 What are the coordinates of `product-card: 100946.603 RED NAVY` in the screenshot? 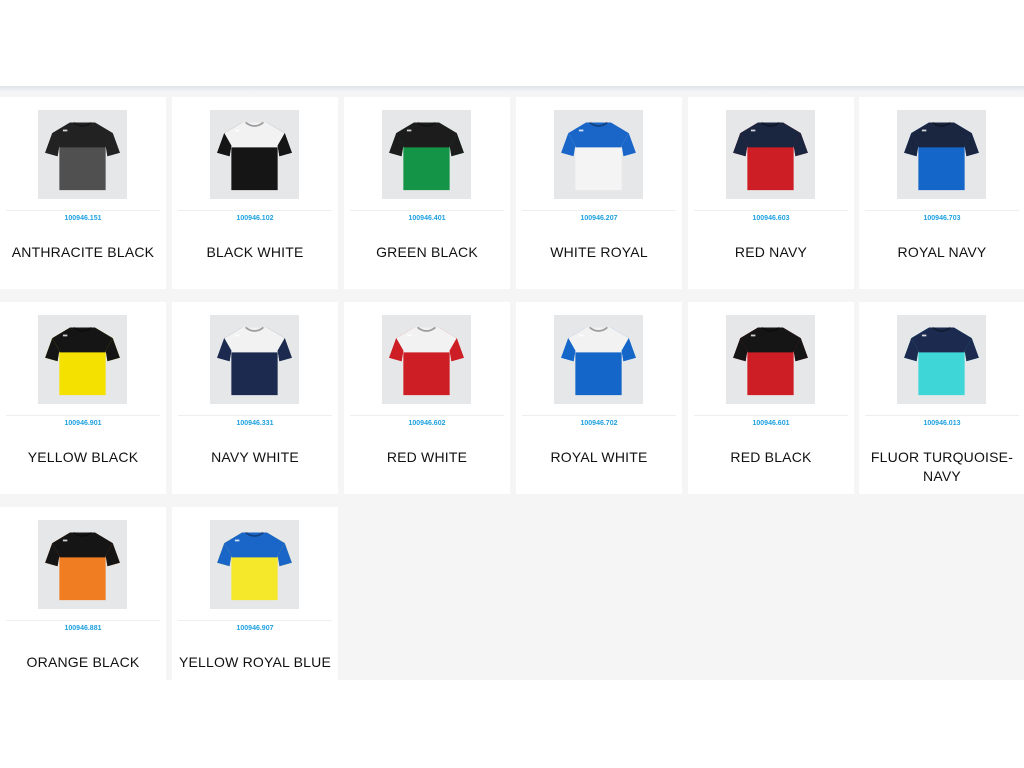 It's located at (771, 193).